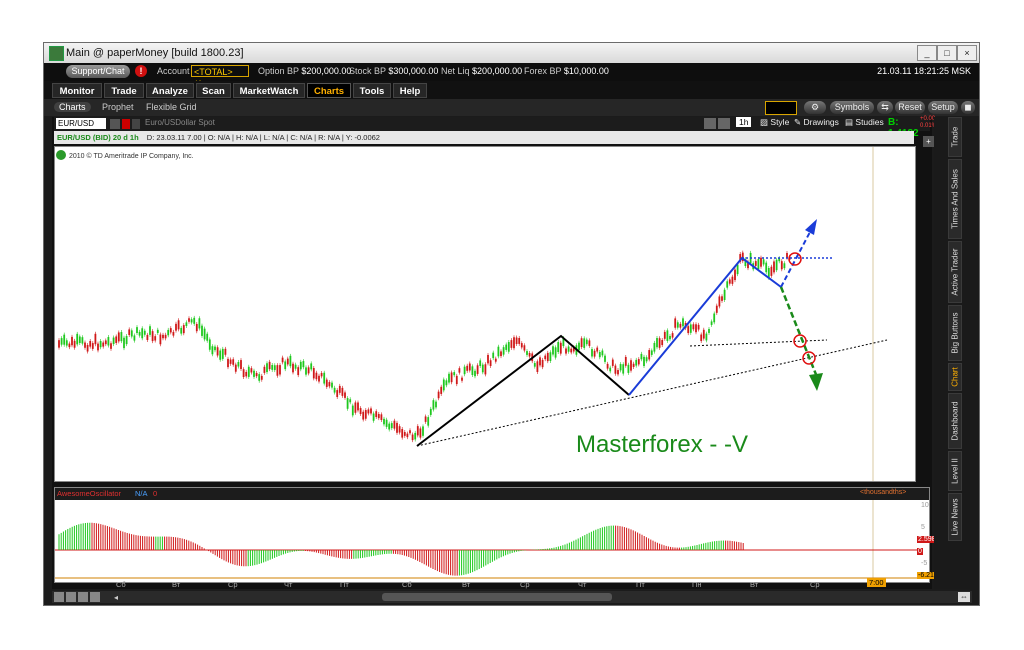 This screenshot has width=1024, height=650. Describe the element at coordinates (910, 107) in the screenshot. I see `reset-button: Reset` at that location.